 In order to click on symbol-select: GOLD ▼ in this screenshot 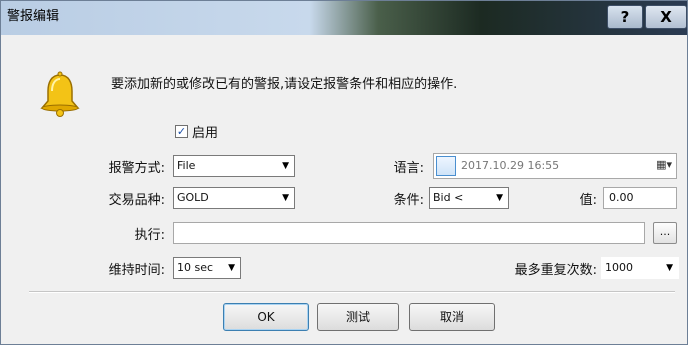, I will do `click(234, 198)`.